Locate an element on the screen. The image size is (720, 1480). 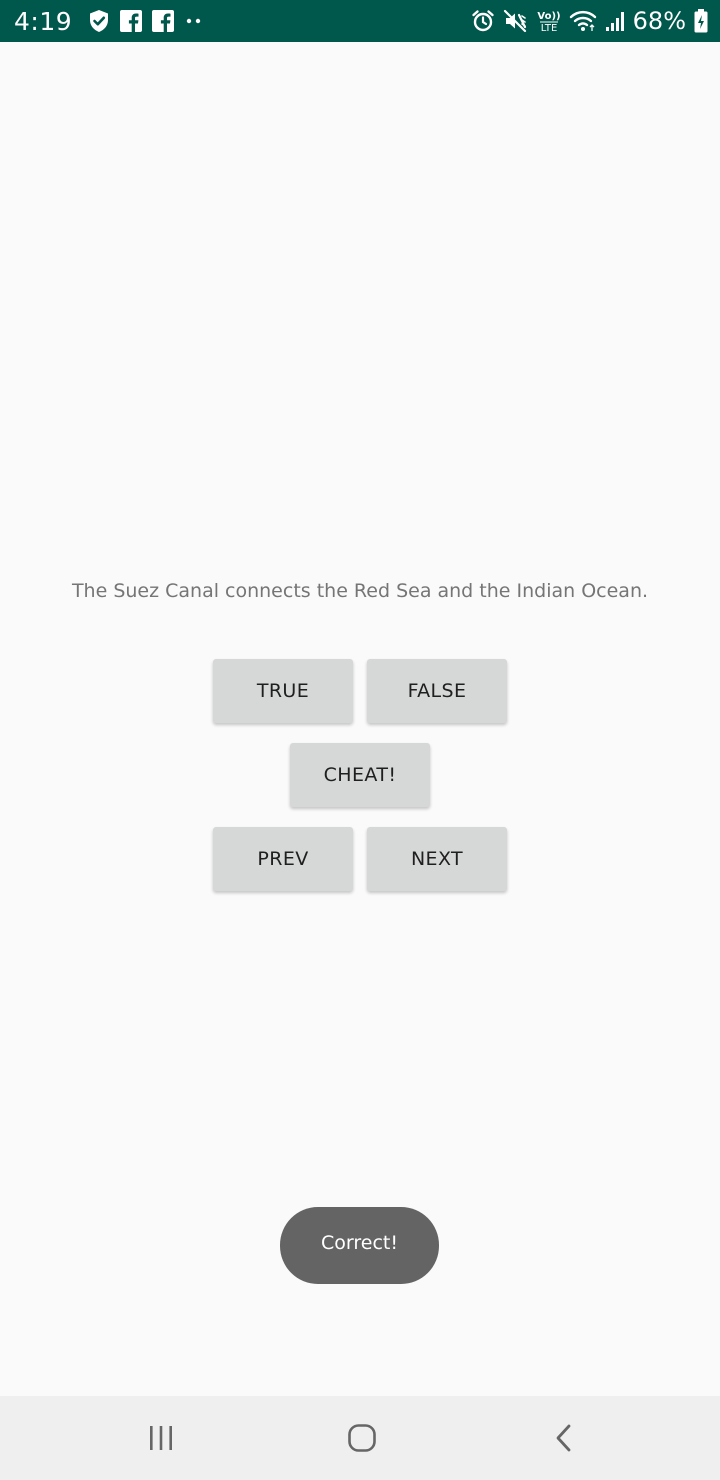
status-bar-right: Vo)) LTE 68% is located at coordinates (589, 21).